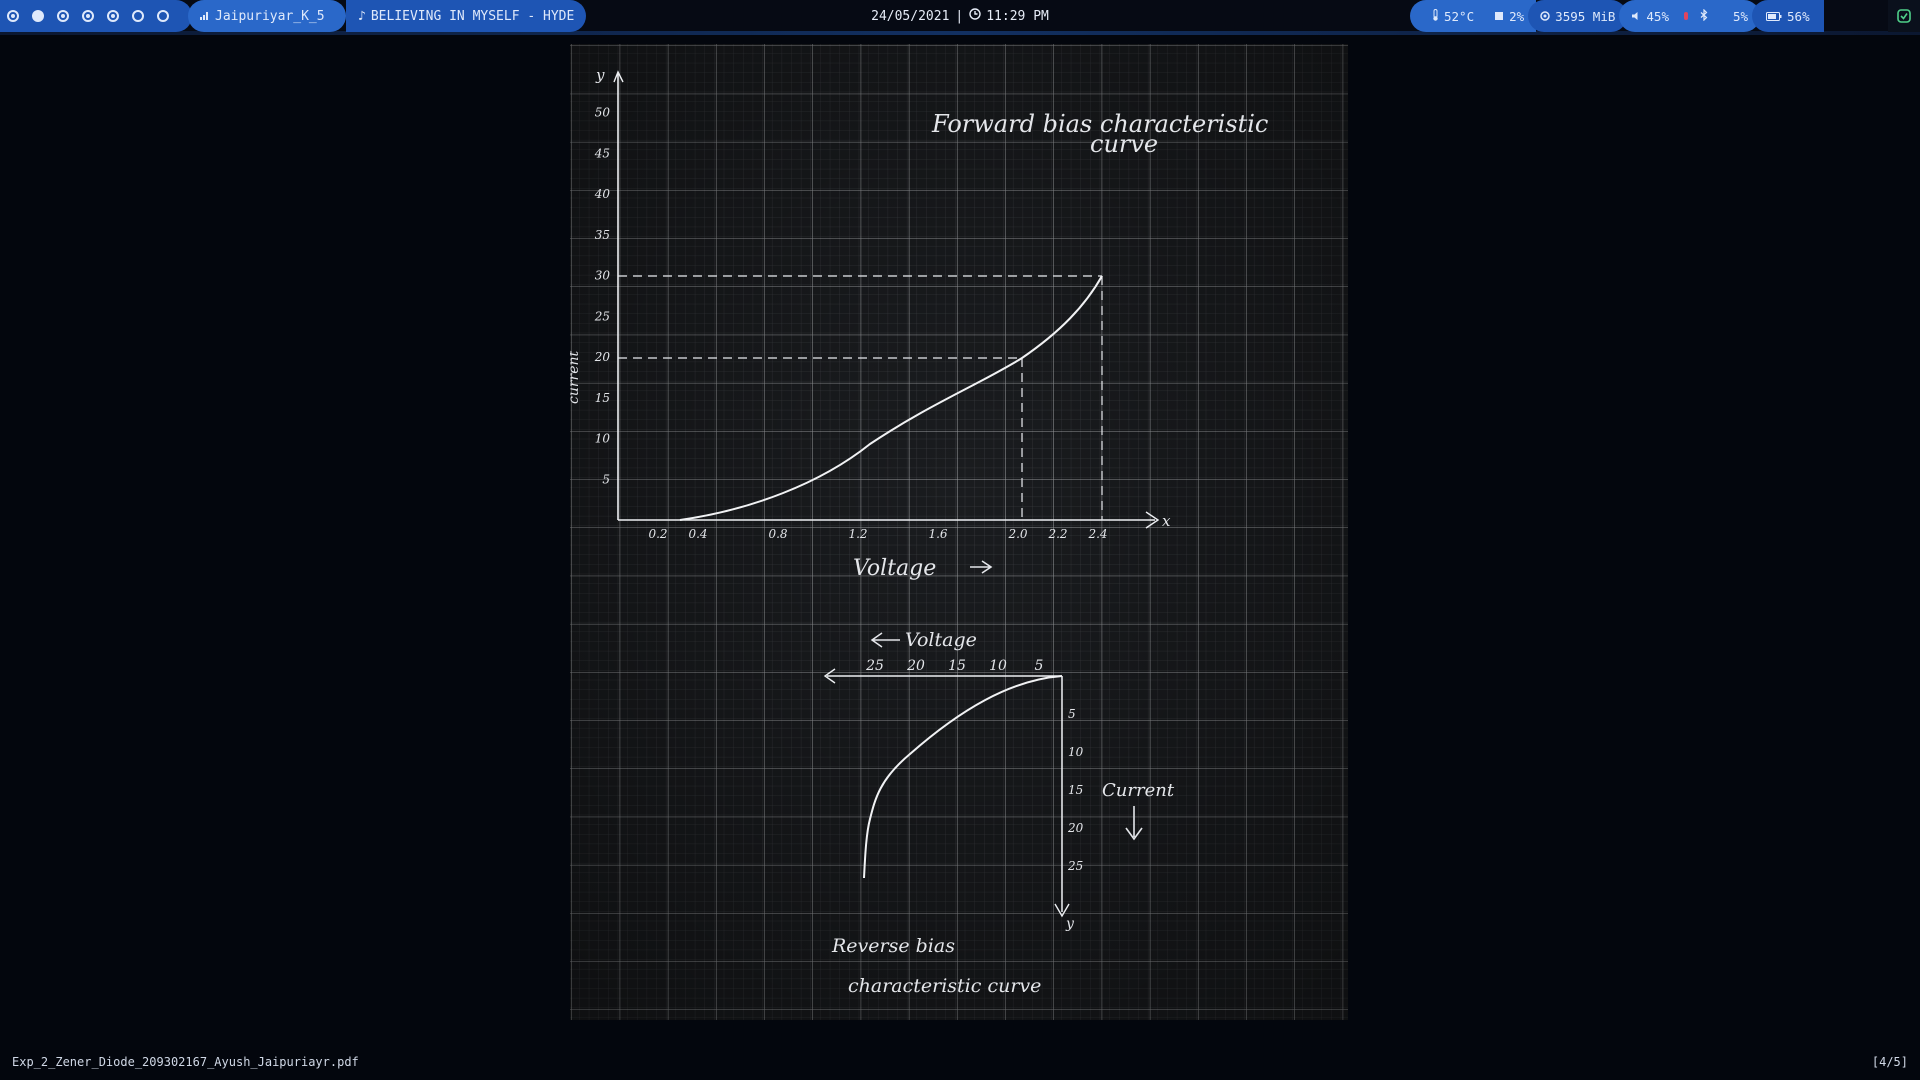  I want to click on workspace-5-button, so click(113, 16).